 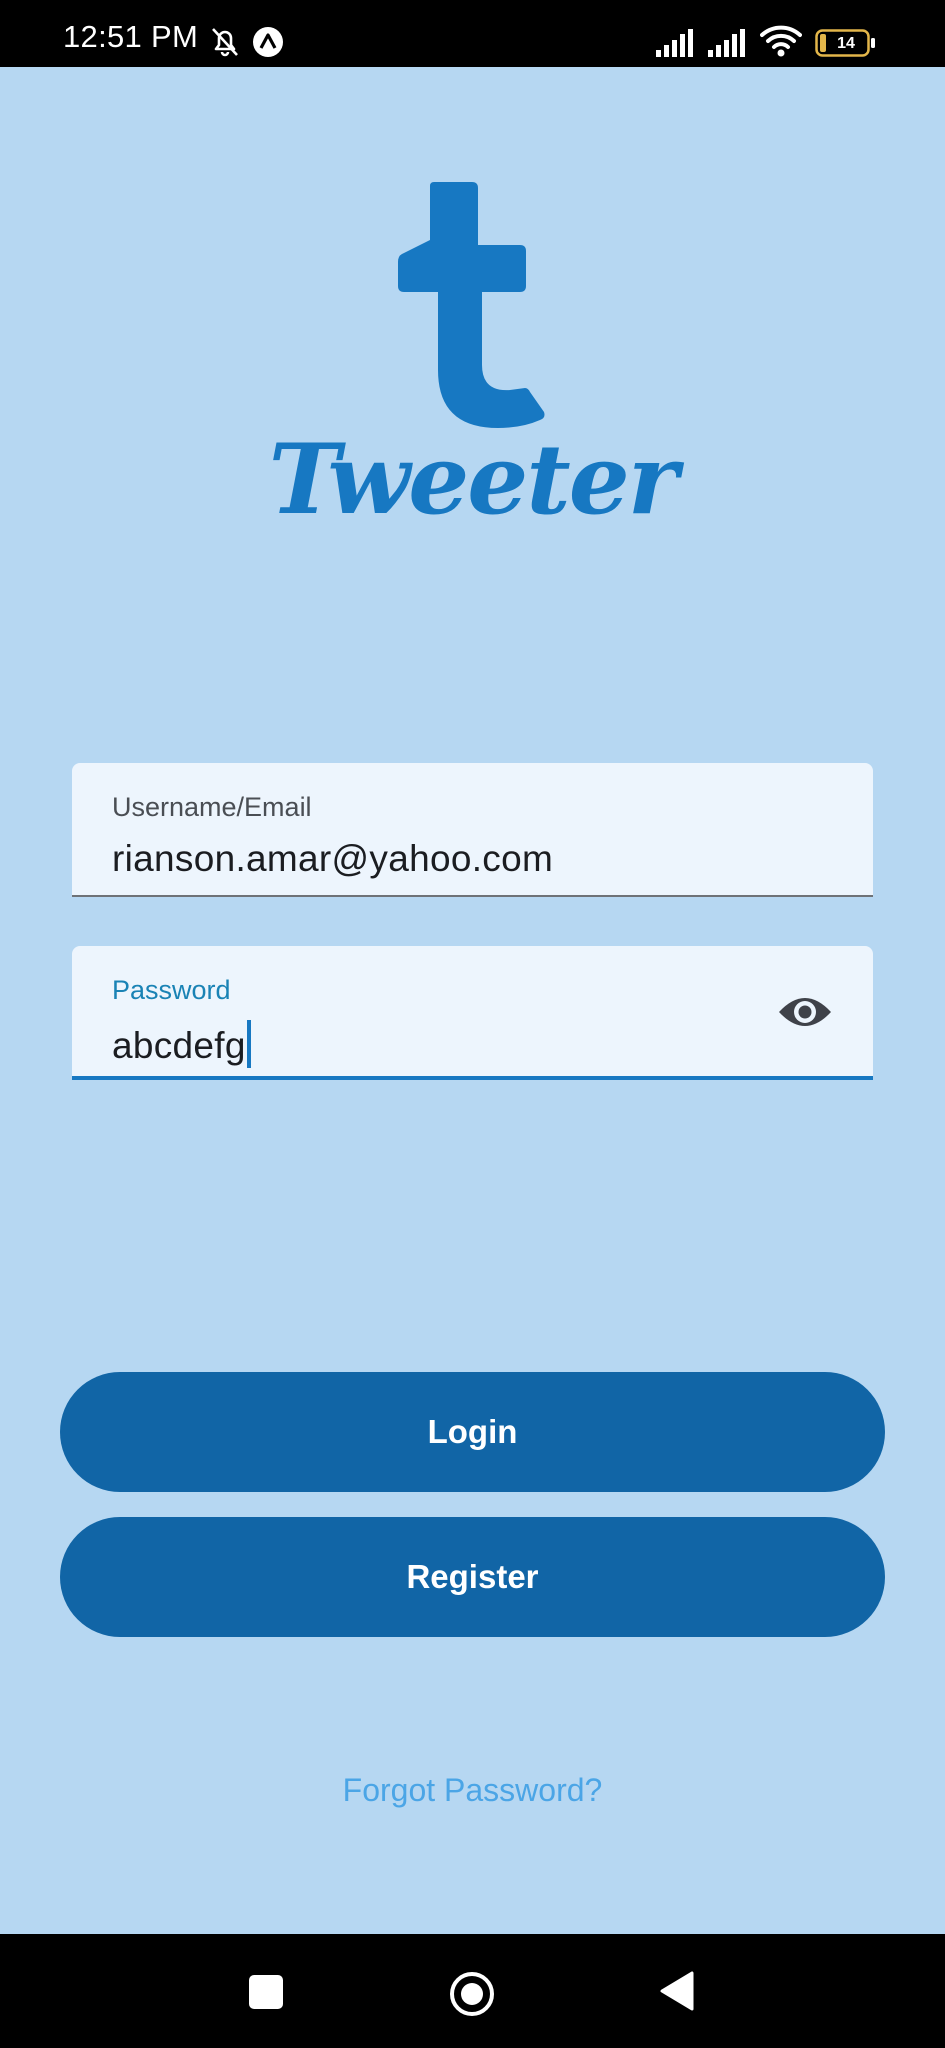 What do you see at coordinates (805, 1012) in the screenshot?
I see `eye-icon` at bounding box center [805, 1012].